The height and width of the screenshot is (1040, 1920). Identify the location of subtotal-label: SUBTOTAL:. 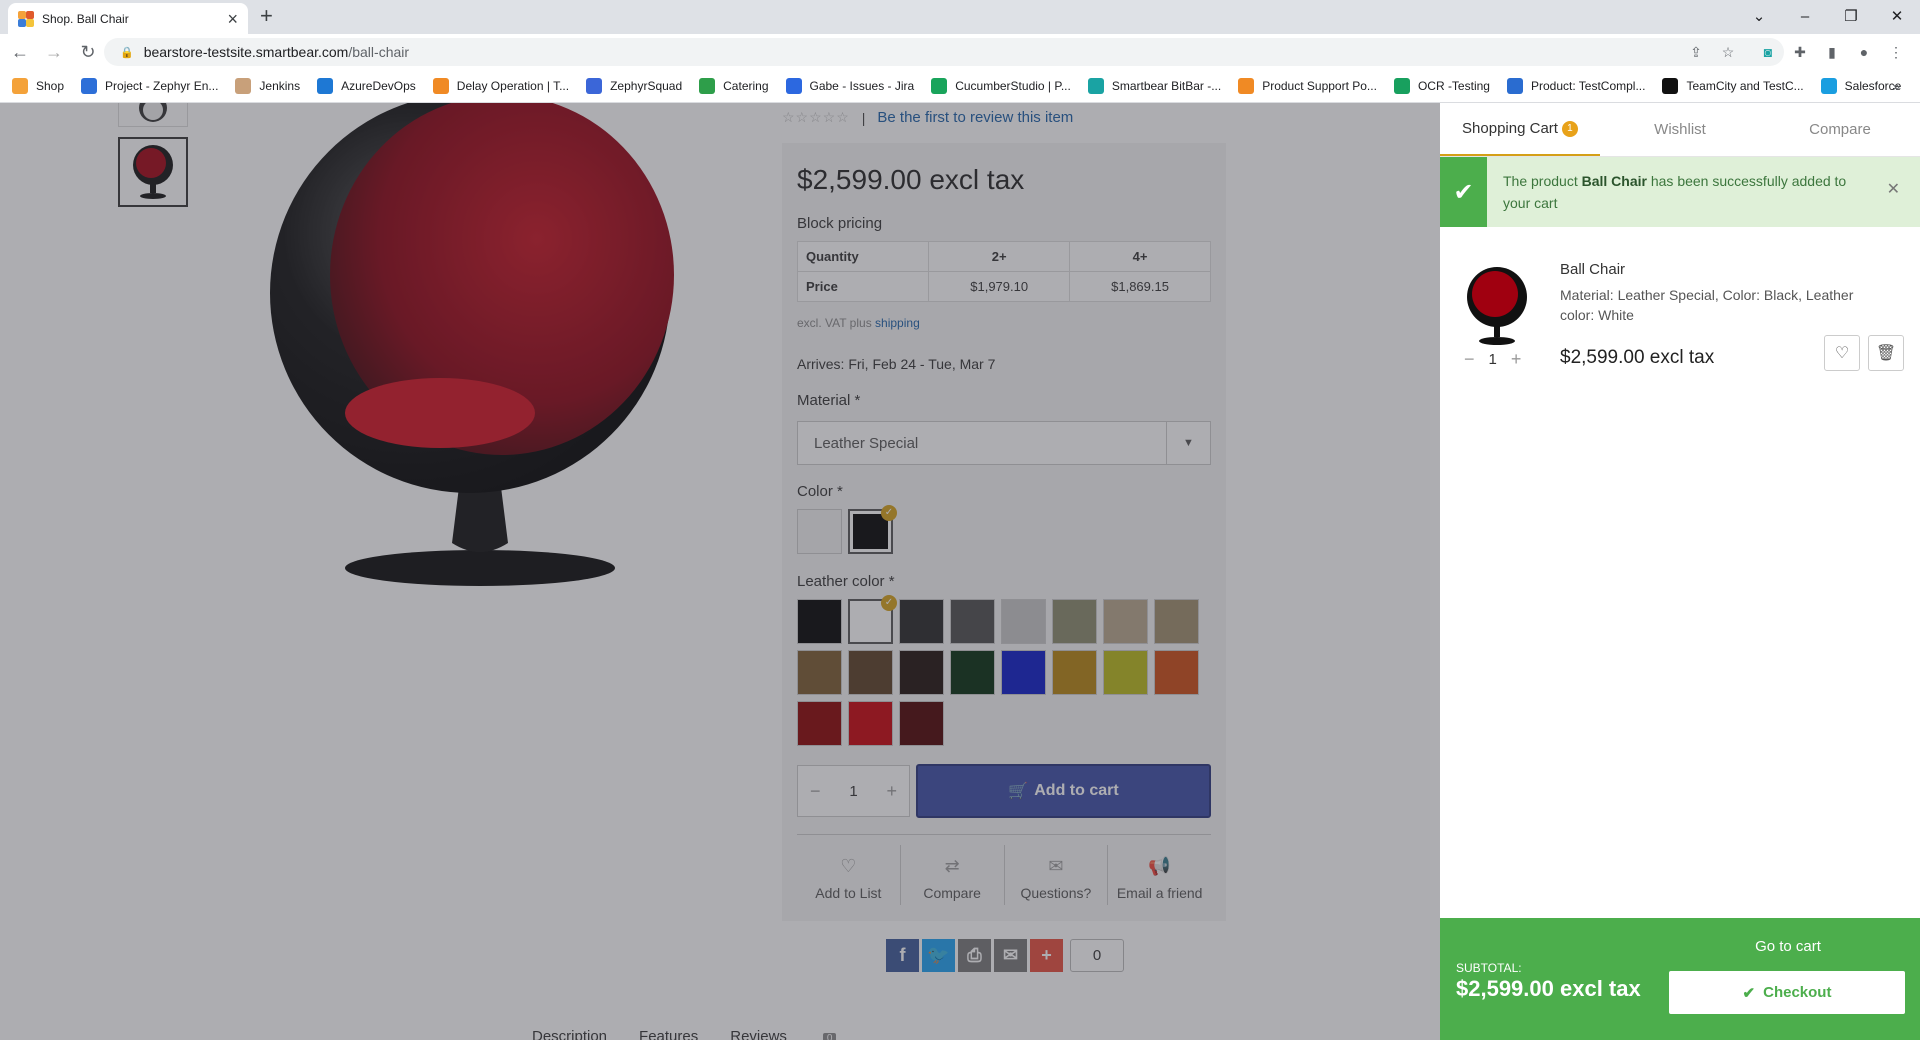
(1489, 968).